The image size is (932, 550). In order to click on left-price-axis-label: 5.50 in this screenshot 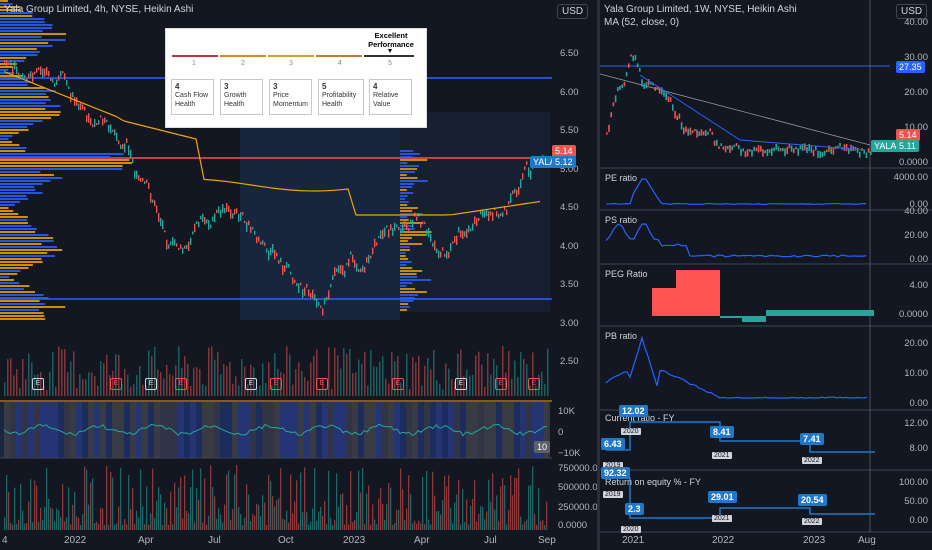, I will do `click(569, 130)`.